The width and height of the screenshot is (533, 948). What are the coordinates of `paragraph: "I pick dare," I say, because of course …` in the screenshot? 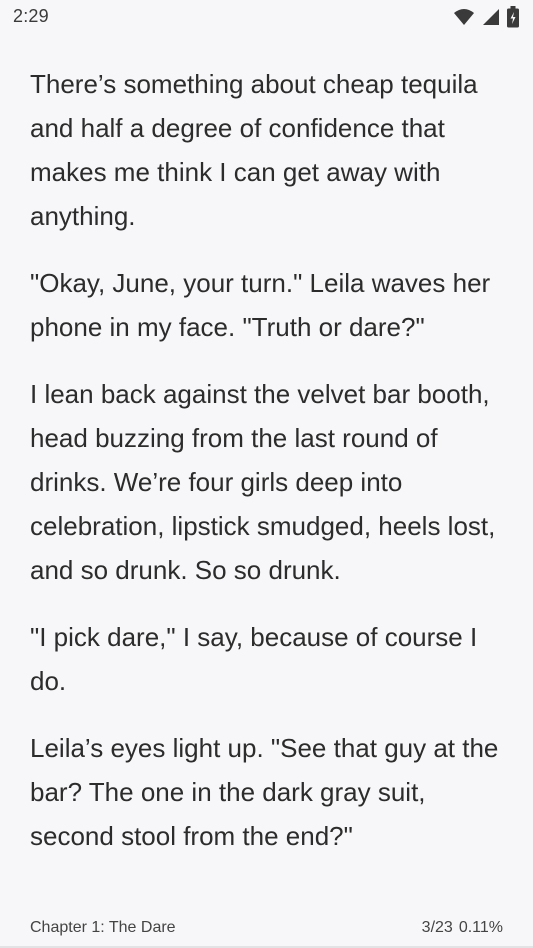 It's located at (254, 659).